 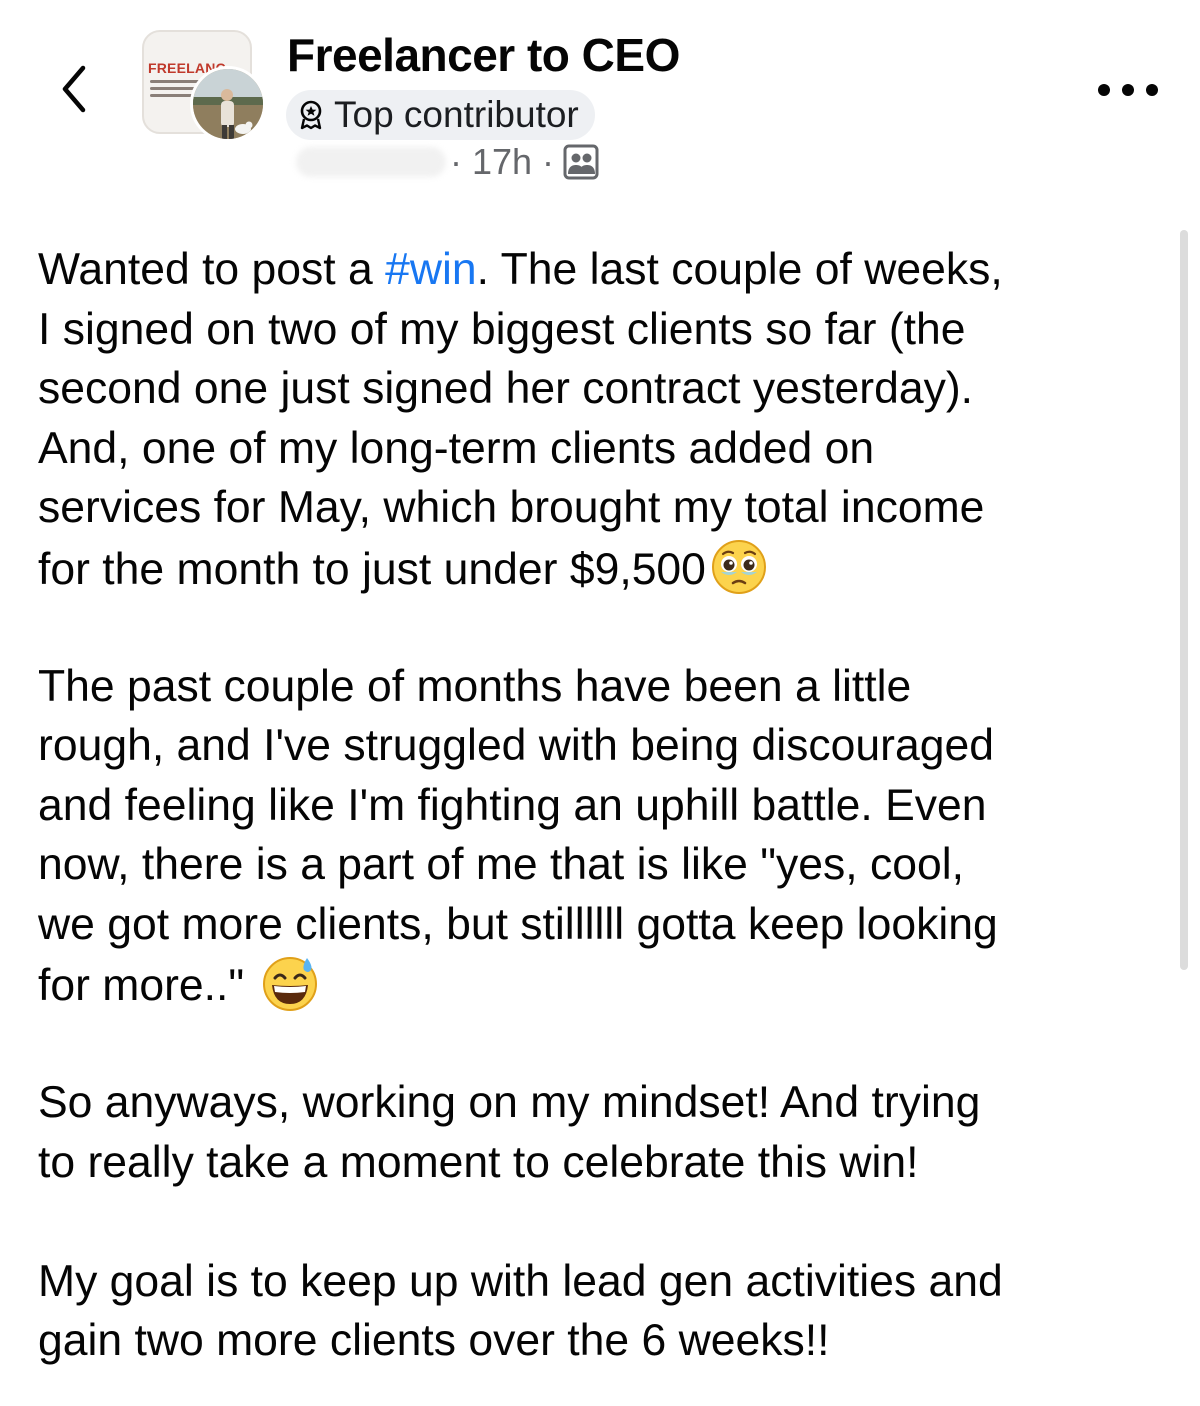 I want to click on face-holding-back-tears-emoji, so click(x=739, y=567).